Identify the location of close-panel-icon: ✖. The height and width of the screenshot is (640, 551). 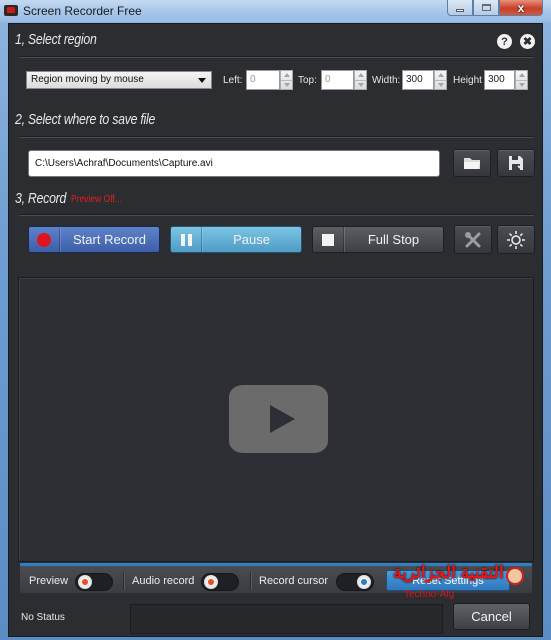
(527, 41).